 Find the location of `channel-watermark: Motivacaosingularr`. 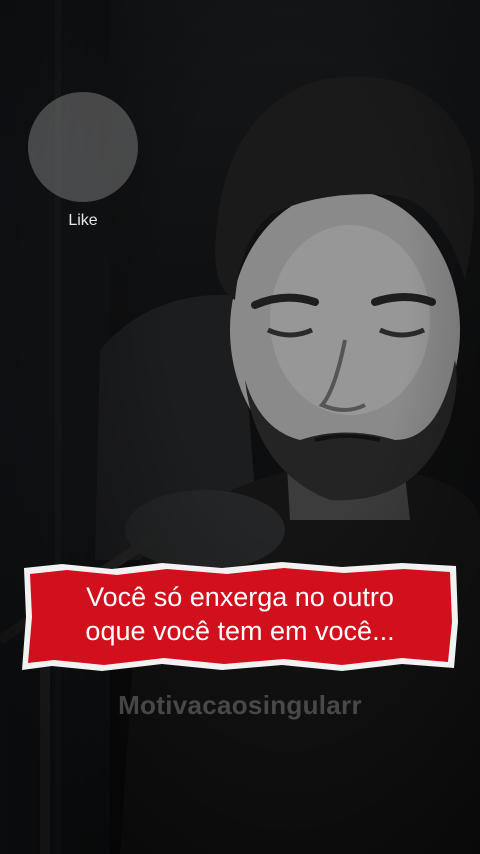

channel-watermark: Motivacaosingularr is located at coordinates (240, 705).